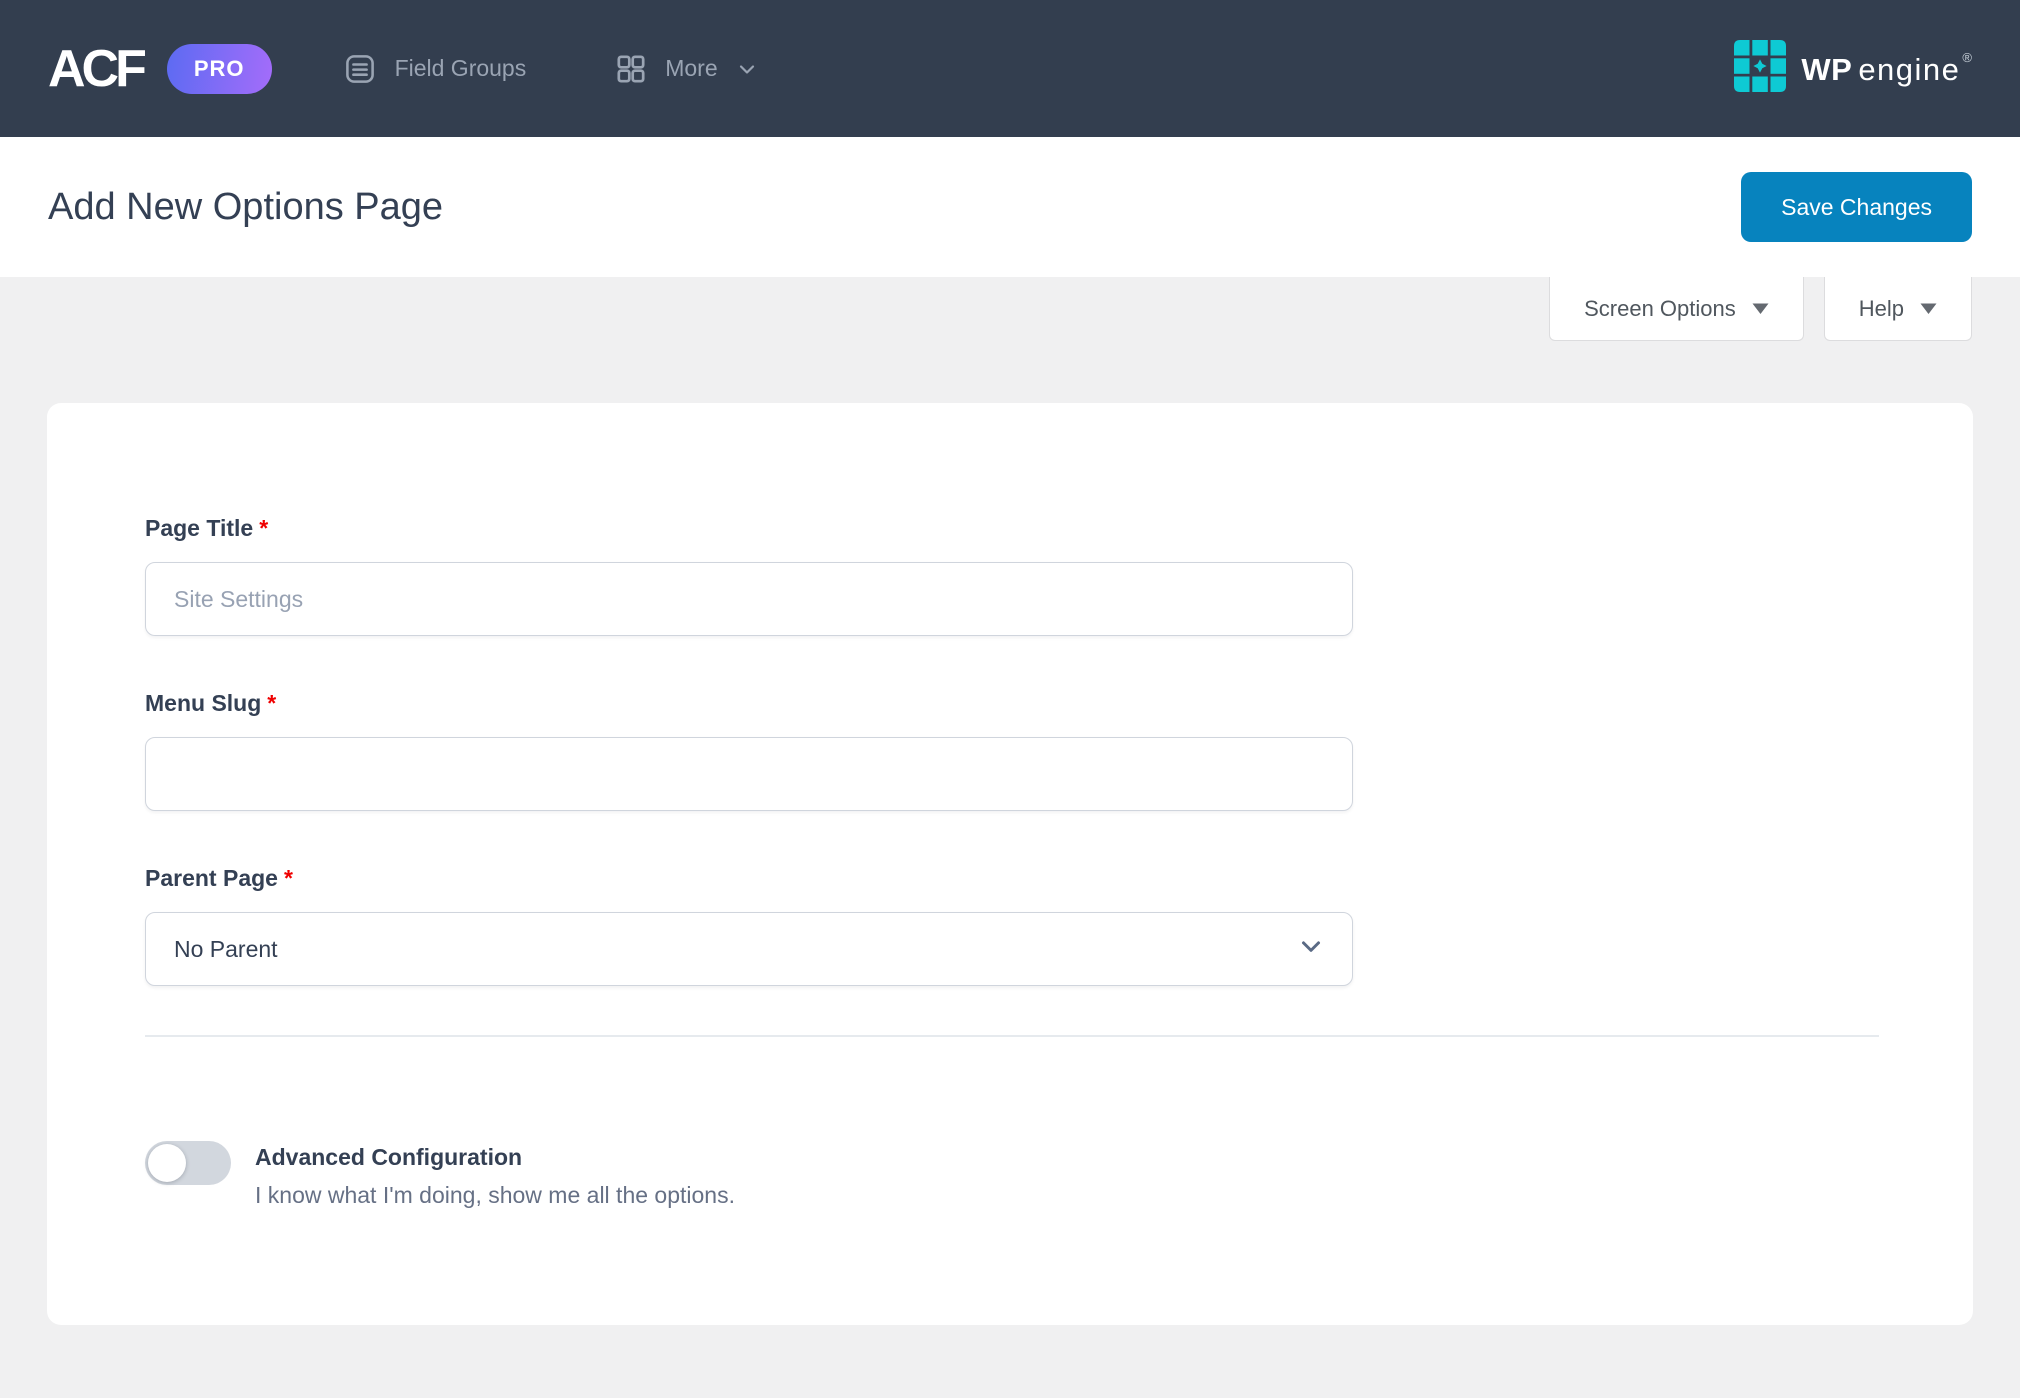 The image size is (2020, 1398). What do you see at coordinates (1012, 1036) in the screenshot?
I see `section-divider` at bounding box center [1012, 1036].